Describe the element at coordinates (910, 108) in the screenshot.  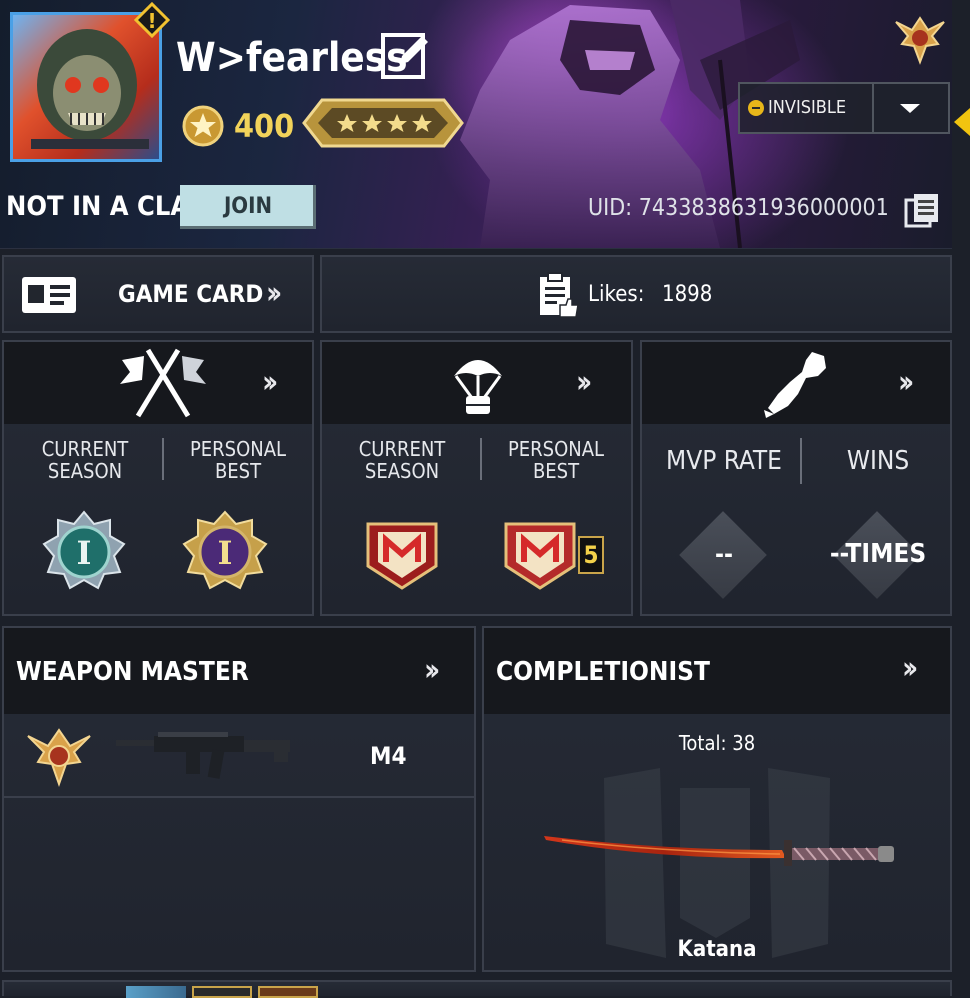
I see `chevron-down-icon` at that location.